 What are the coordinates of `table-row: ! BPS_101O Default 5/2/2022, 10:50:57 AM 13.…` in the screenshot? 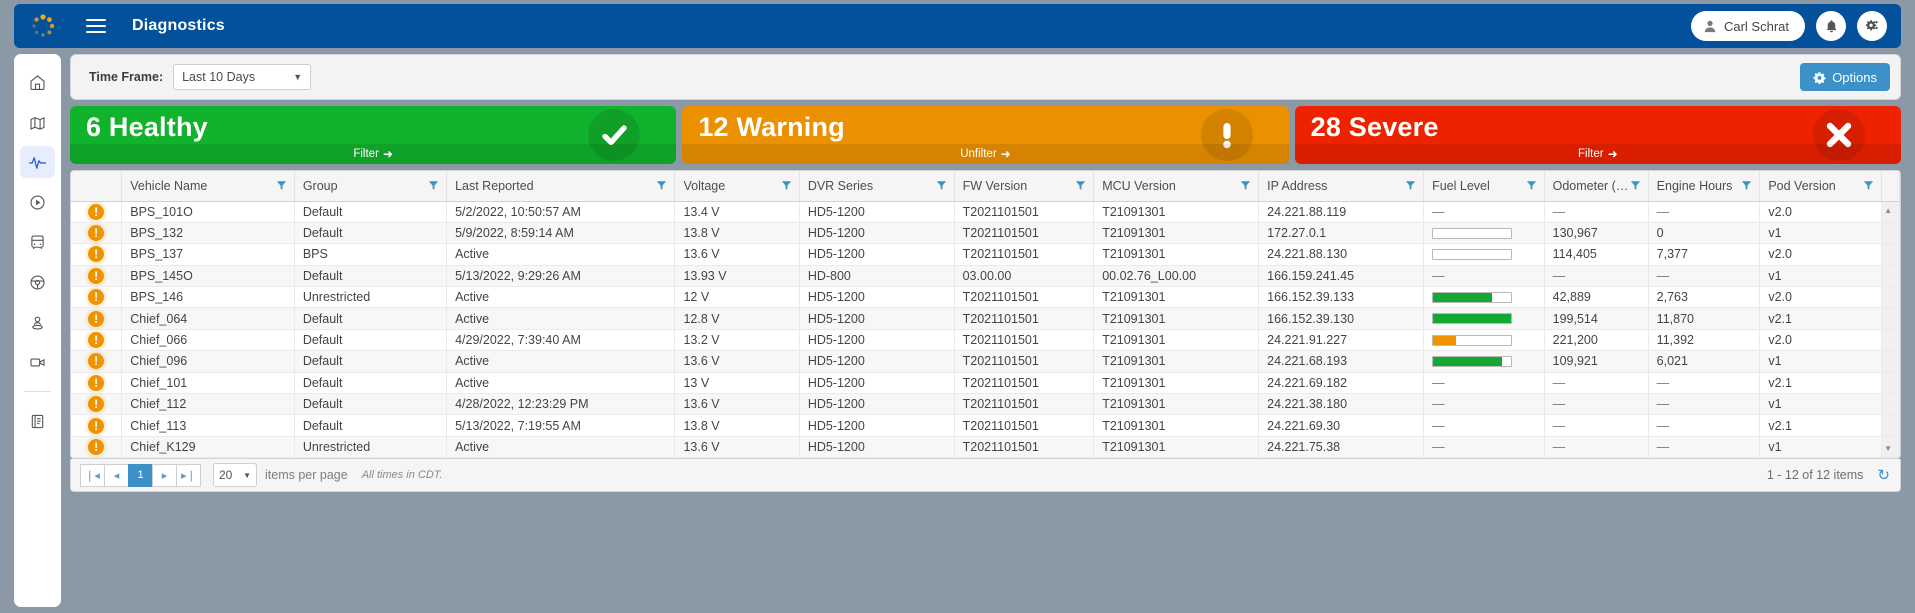 It's located at (985, 212).